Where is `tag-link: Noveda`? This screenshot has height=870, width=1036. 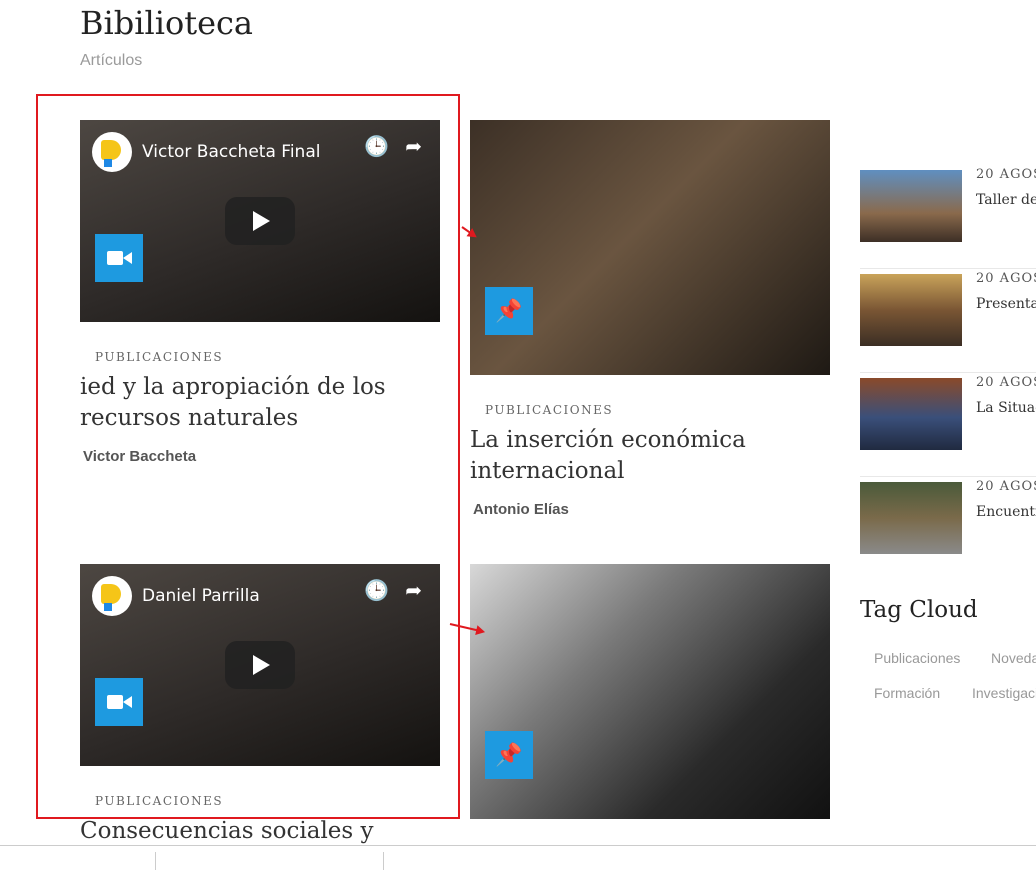 tag-link: Noveda is located at coordinates (1013, 658).